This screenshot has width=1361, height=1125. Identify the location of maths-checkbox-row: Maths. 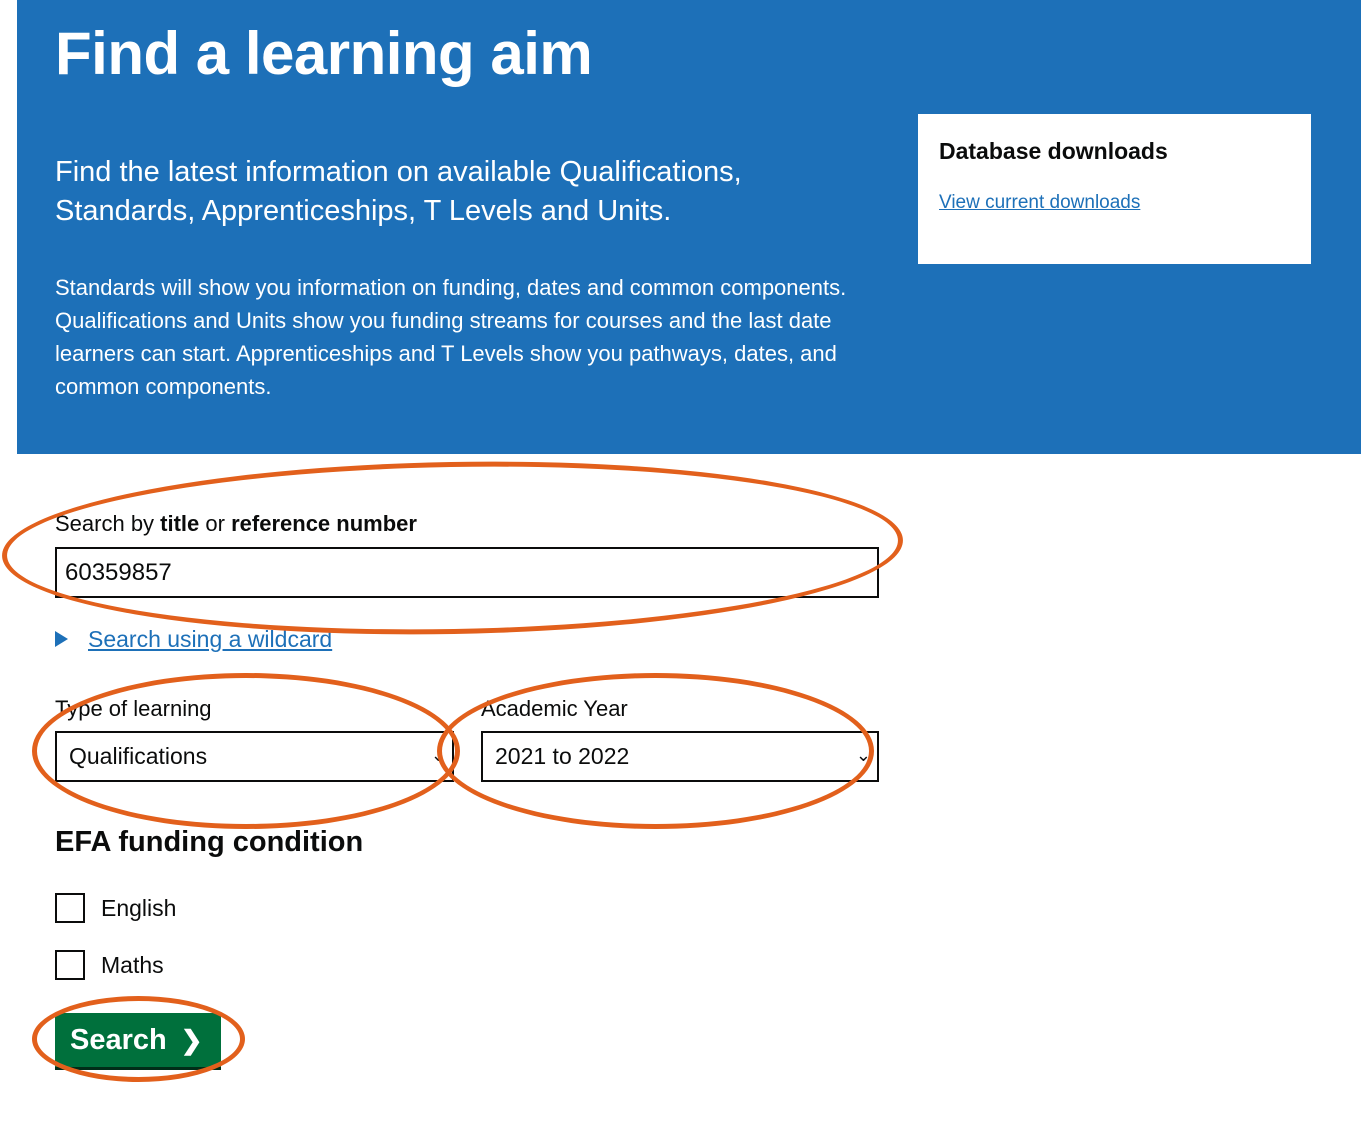
(109, 965).